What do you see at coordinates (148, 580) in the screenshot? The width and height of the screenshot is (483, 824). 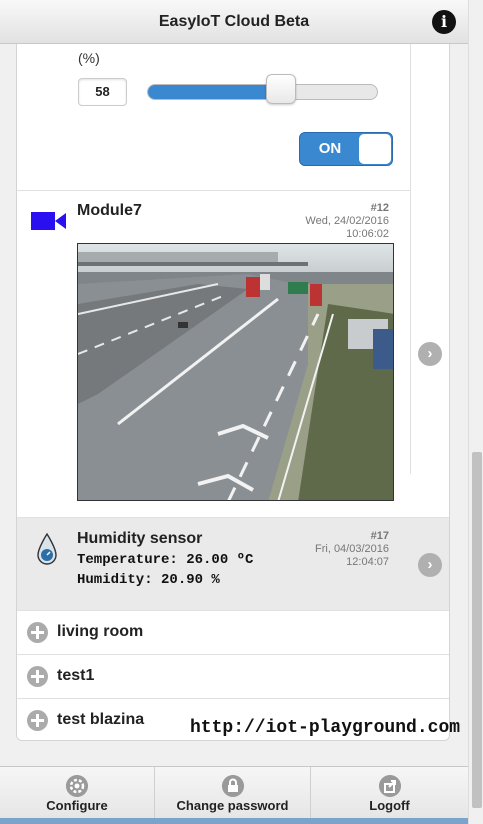 I see `humidity-reading: Humidity: 20.90 %` at bounding box center [148, 580].